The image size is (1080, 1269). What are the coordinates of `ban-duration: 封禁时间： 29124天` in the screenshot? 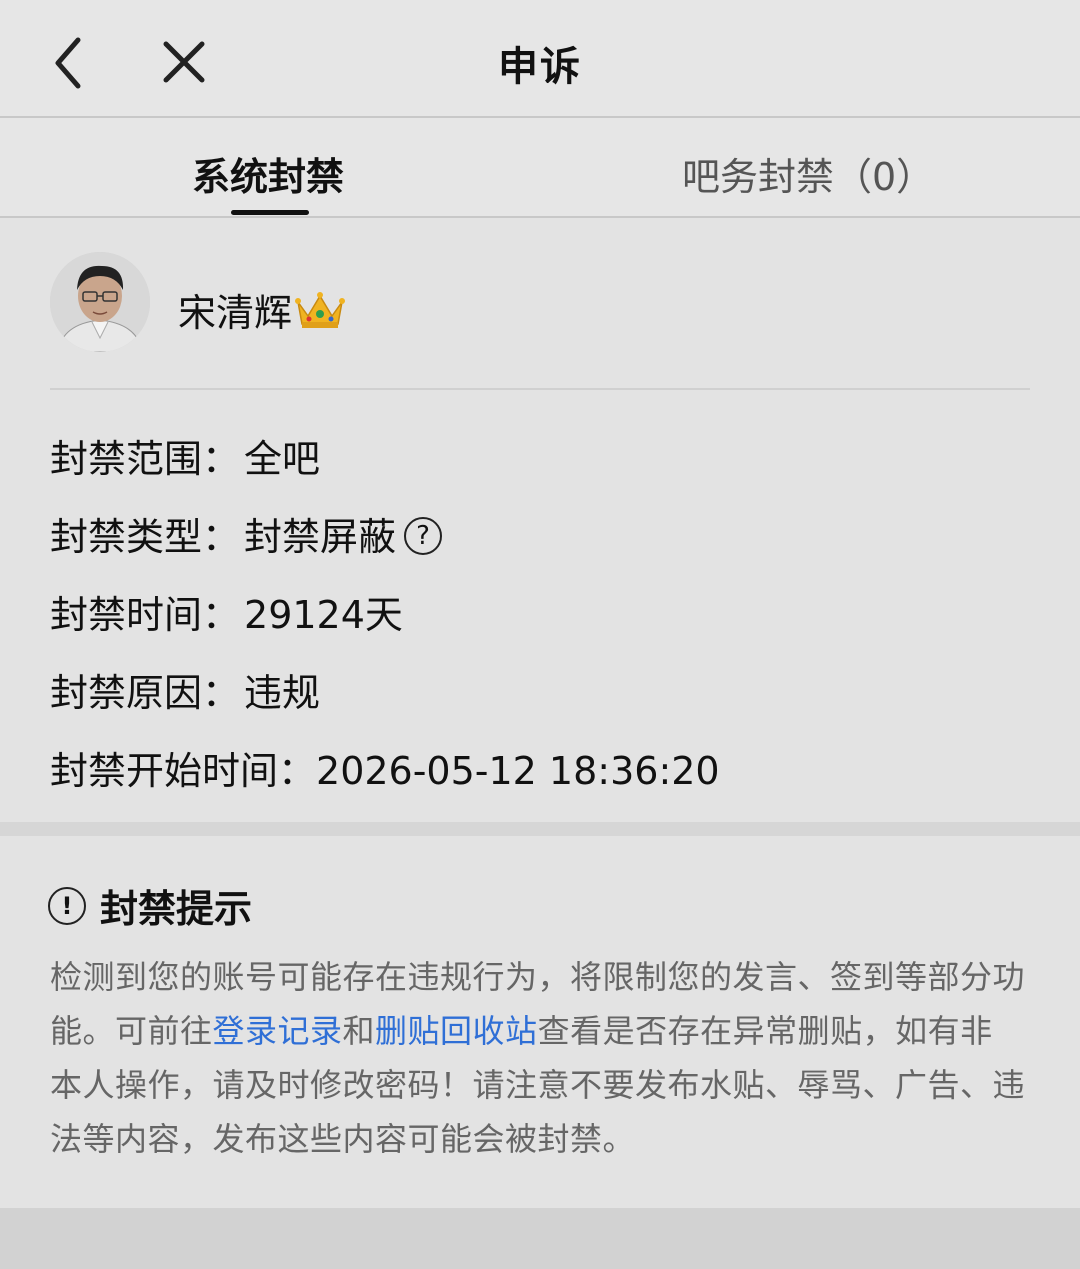 It's located at (226, 611).